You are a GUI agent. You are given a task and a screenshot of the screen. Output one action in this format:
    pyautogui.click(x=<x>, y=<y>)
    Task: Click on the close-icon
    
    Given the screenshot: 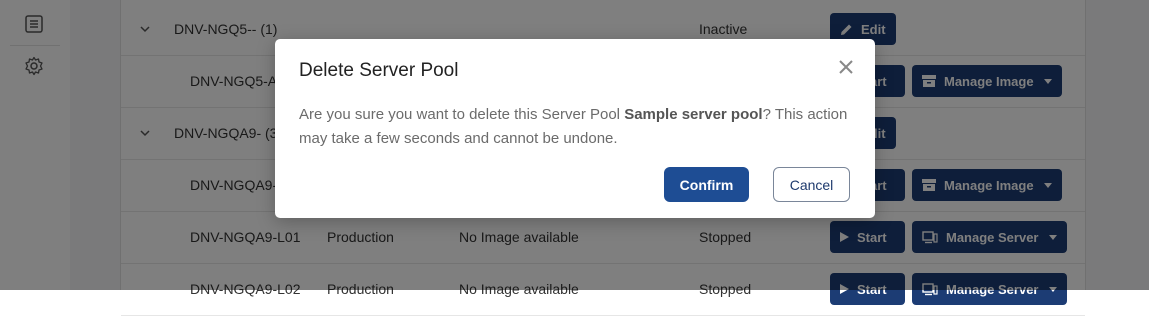 What is the action you would take?
    pyautogui.click(x=846, y=67)
    